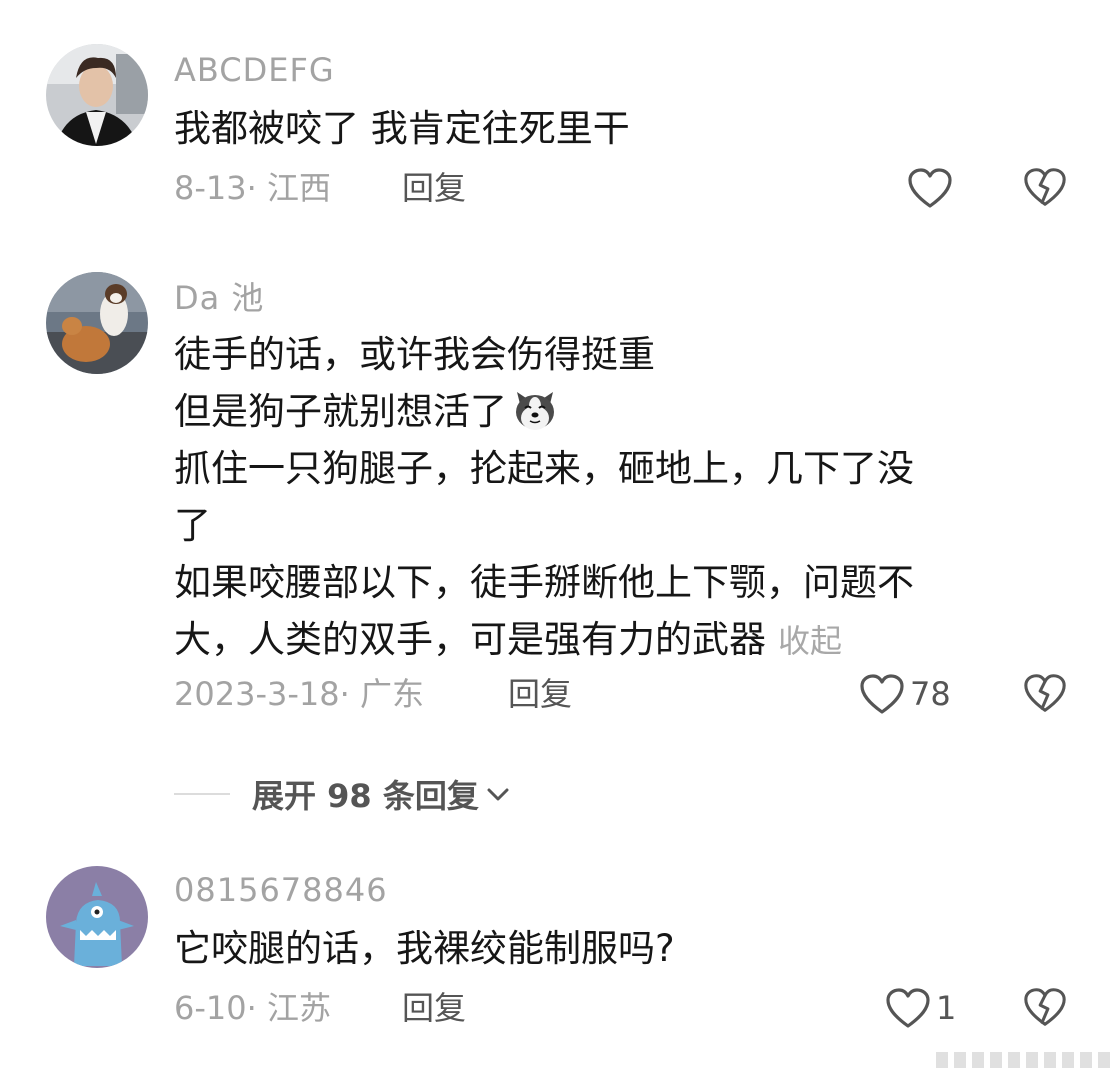 Image resolution: width=1116 pixels, height=1080 pixels. What do you see at coordinates (544, 468) in the screenshot?
I see `comment-text-line: 抓住一只狗腿子，抡起来，砸地上，几下了没` at bounding box center [544, 468].